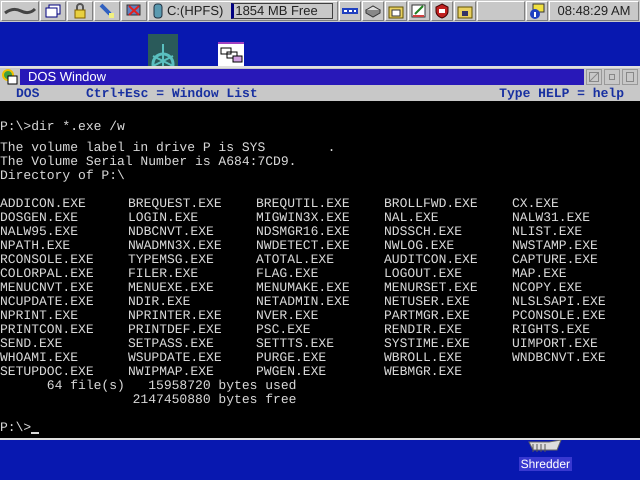 The image size is (640, 480). I want to click on lock-icon, so click(80, 11).